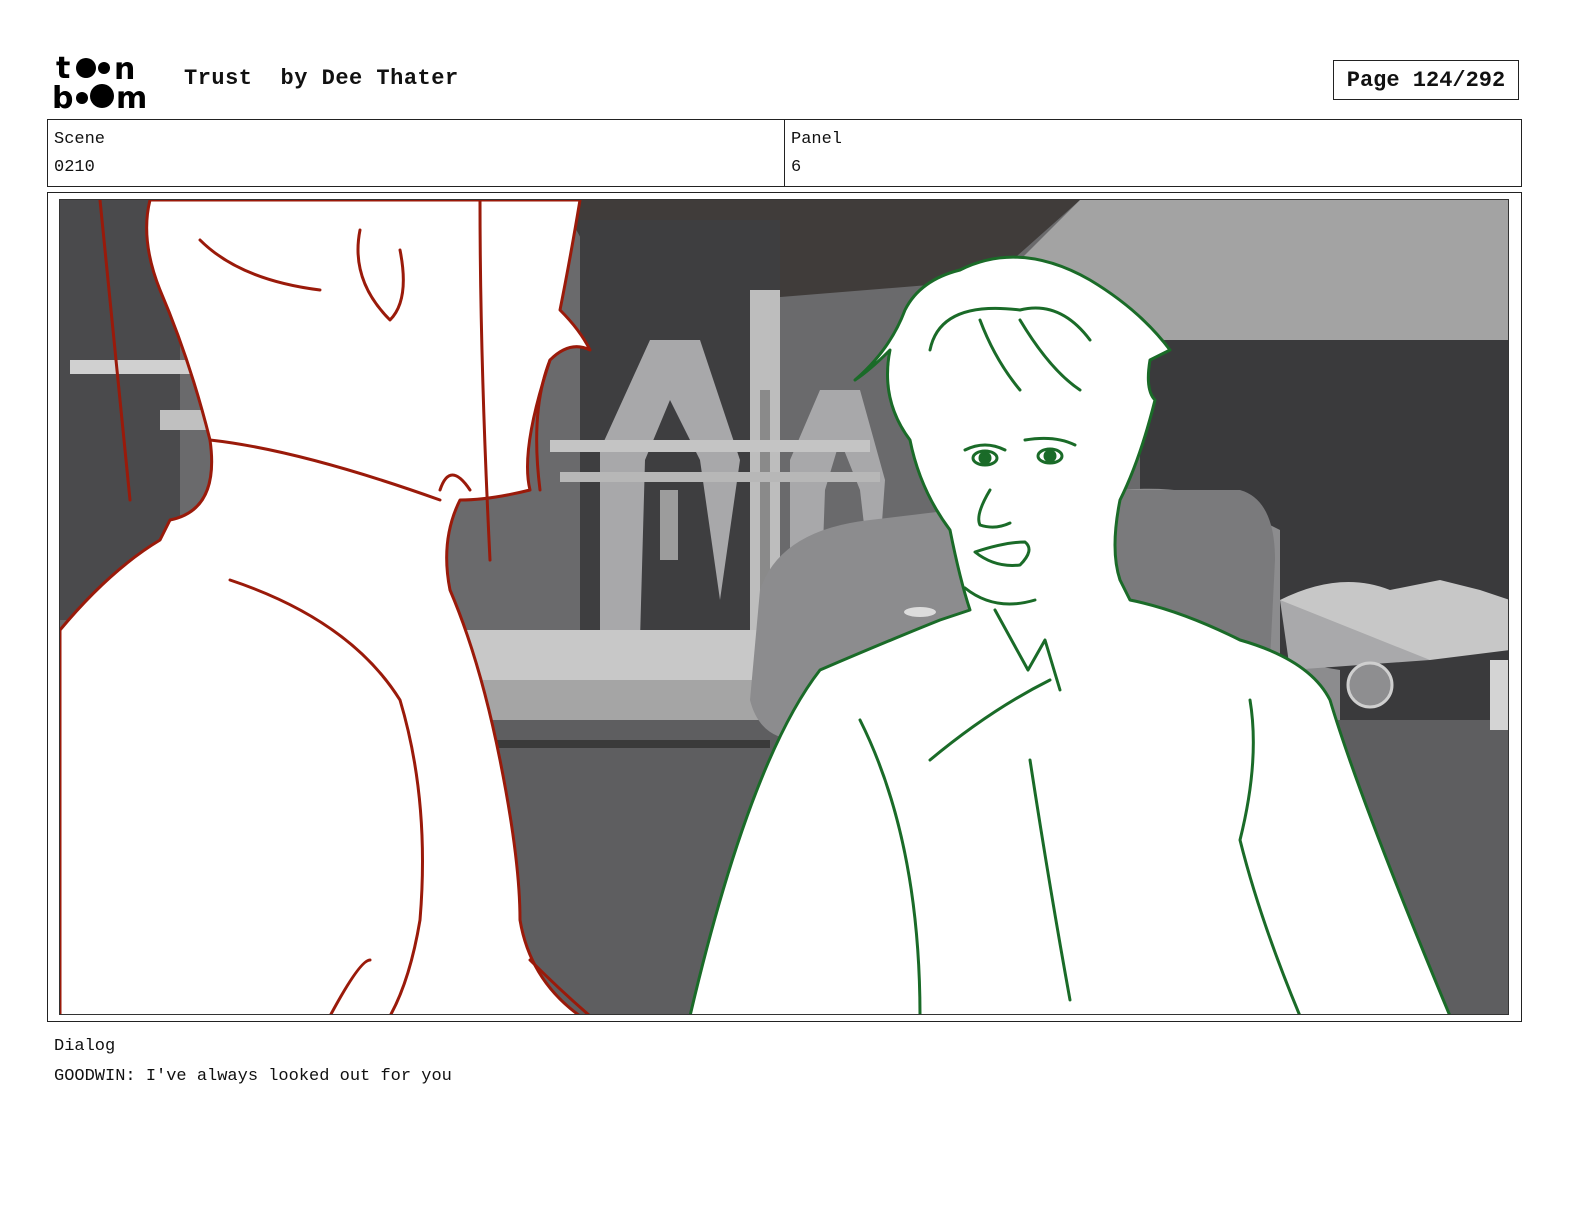  I want to click on svg-text: m, so click(131, 95).